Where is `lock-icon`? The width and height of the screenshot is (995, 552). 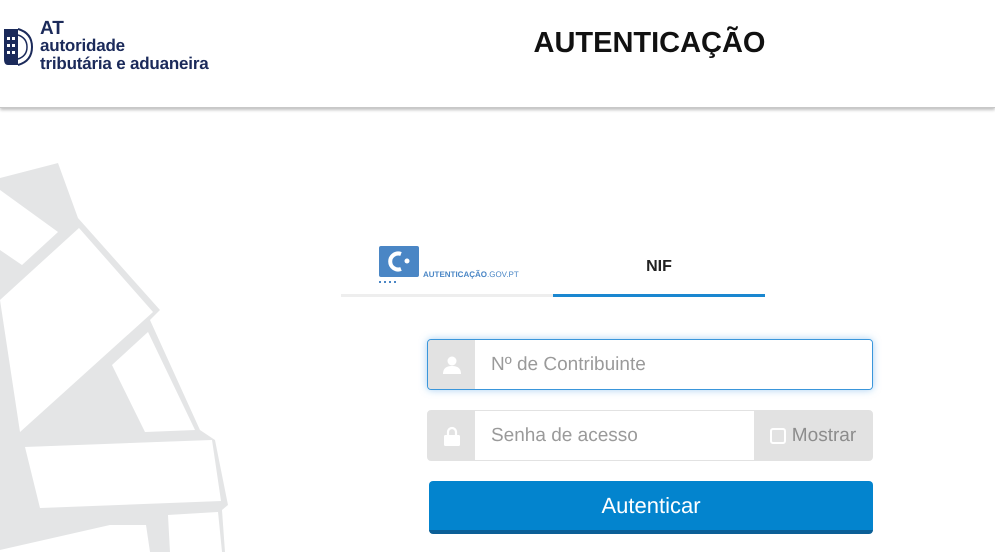
lock-icon is located at coordinates (452, 436).